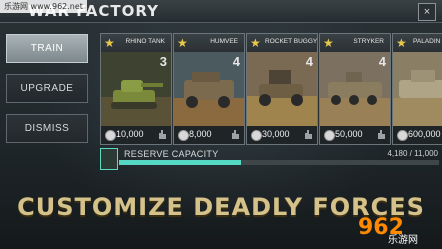 This screenshot has width=442, height=249. I want to click on unit-name: STRYKER, so click(368, 41).